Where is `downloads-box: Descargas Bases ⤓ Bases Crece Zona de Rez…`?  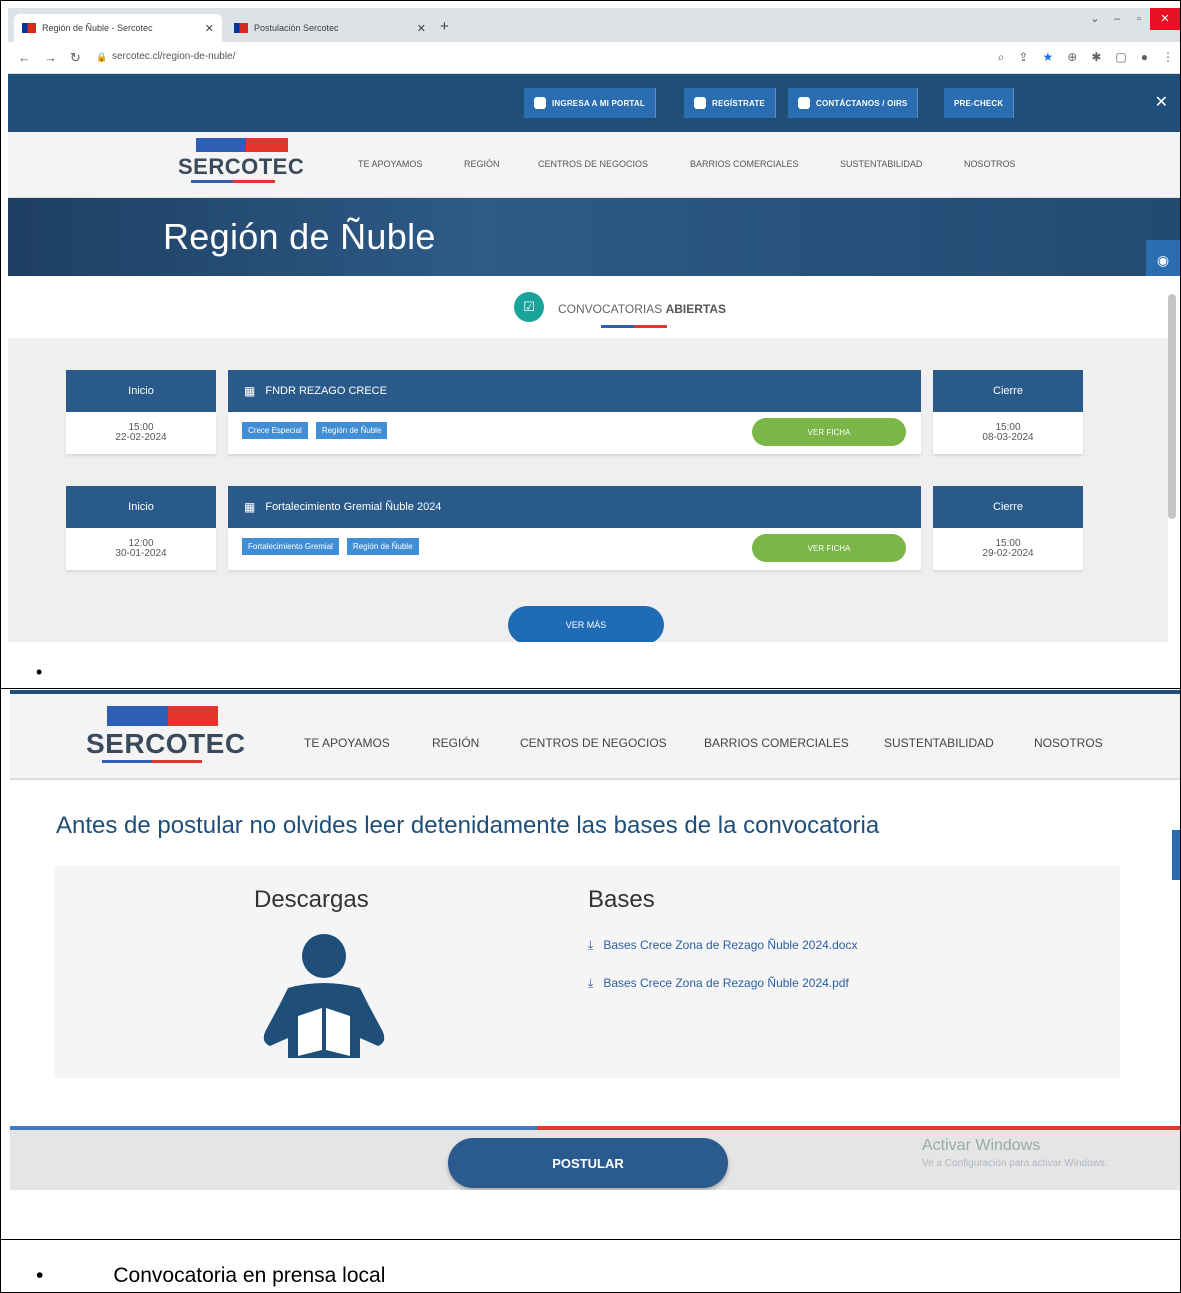
downloads-box: Descargas Bases ⤓ Bases Crece Zona de Rez… is located at coordinates (587, 972).